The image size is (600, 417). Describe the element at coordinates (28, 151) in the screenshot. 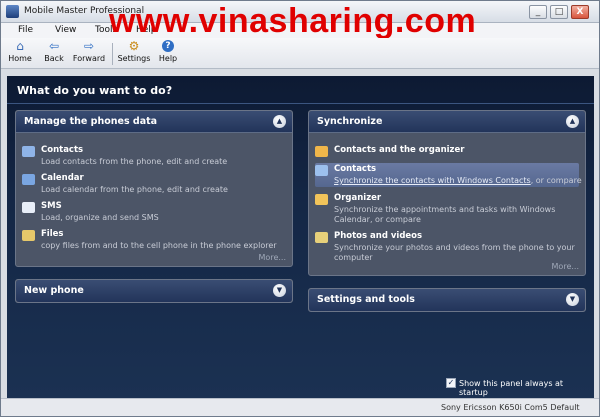

I see `contacts-icon` at that location.